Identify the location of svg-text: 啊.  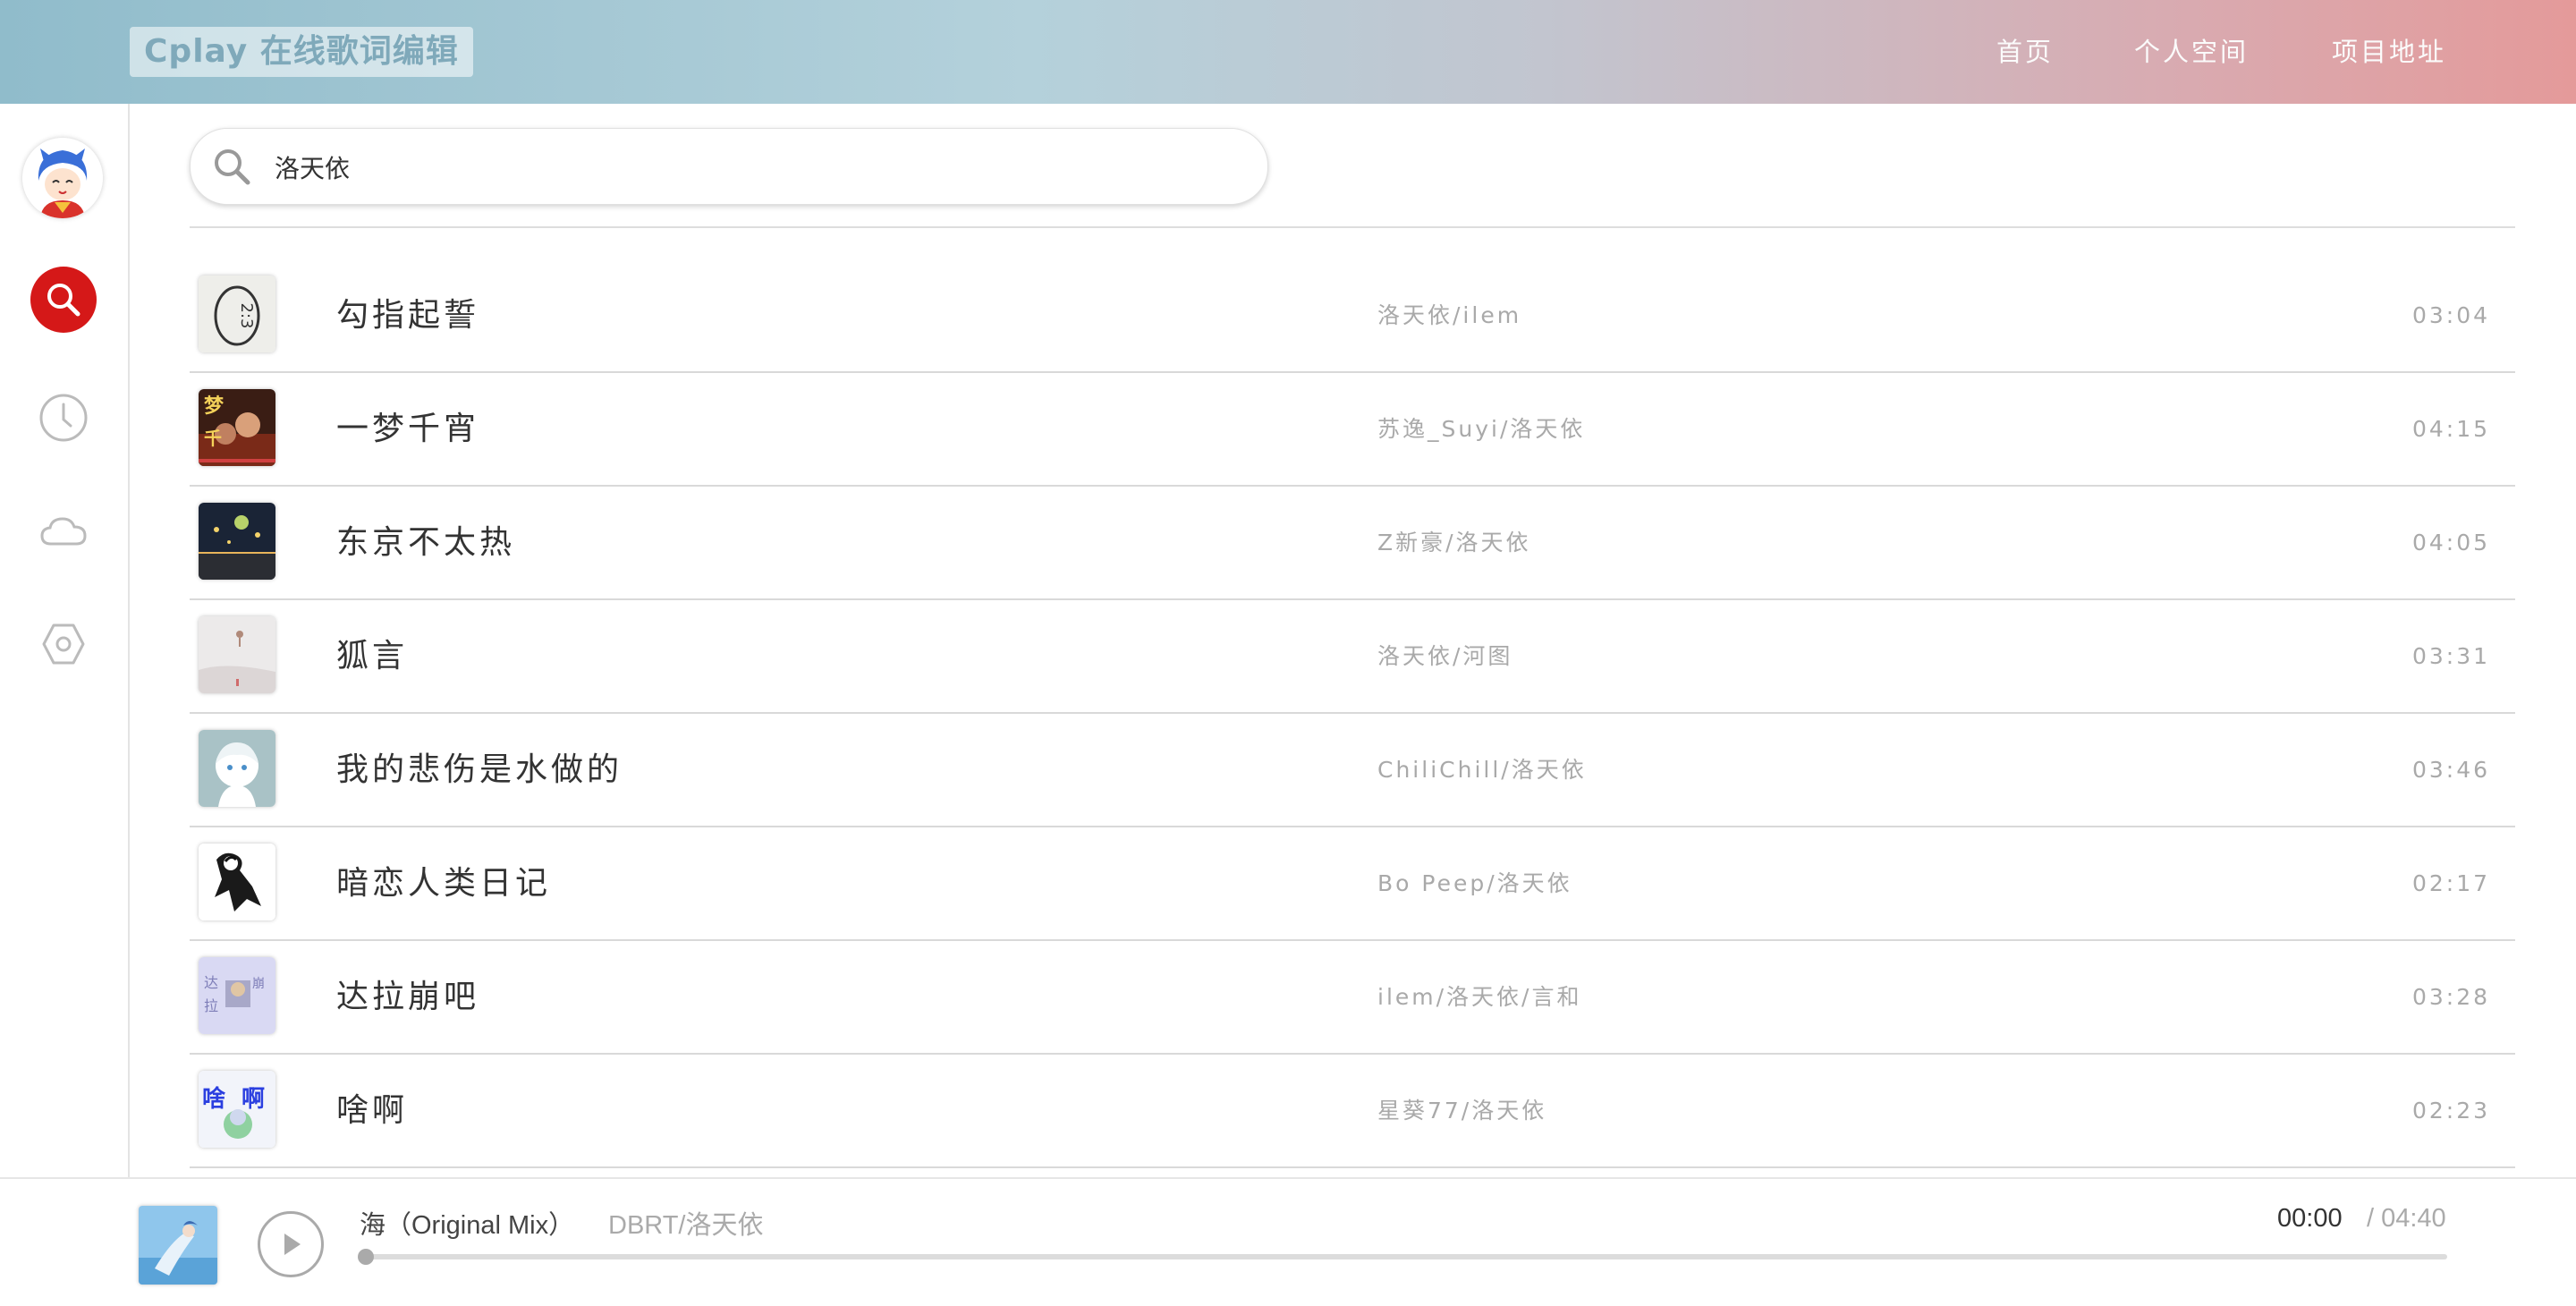
(253, 1100).